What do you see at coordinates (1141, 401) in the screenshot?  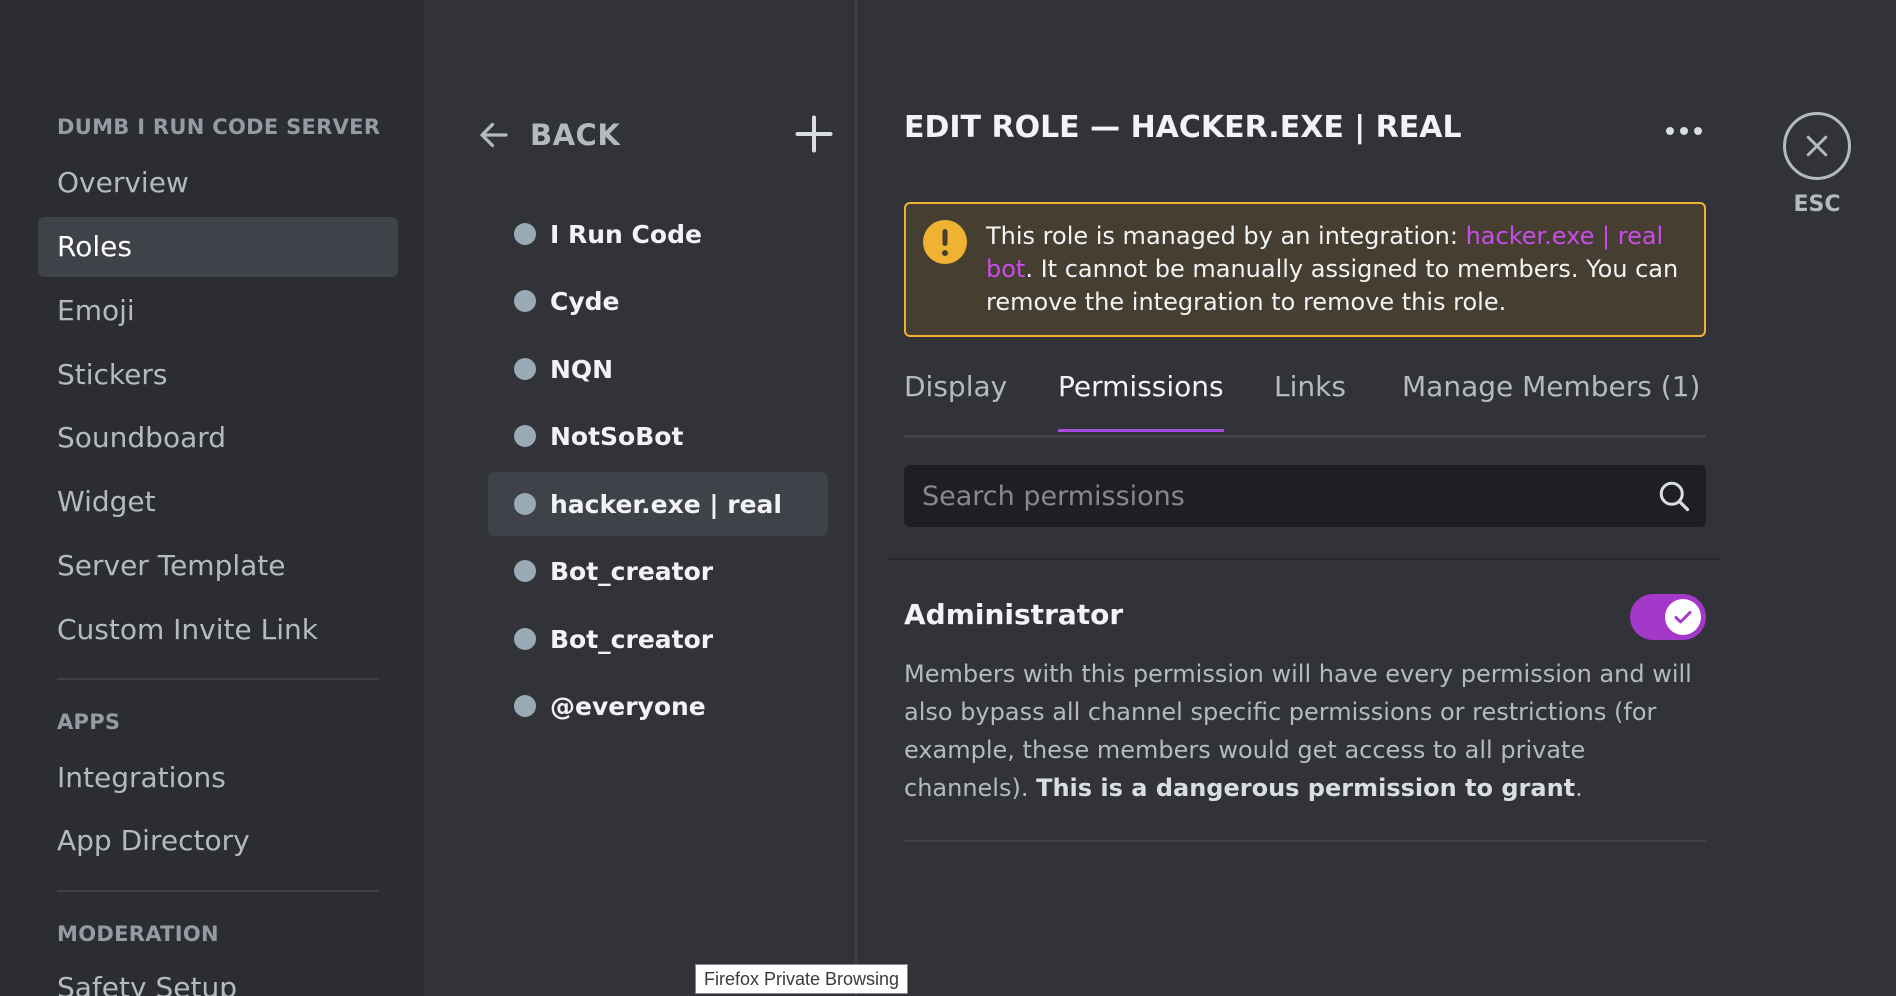 I see `tab-permissions: Permissions` at bounding box center [1141, 401].